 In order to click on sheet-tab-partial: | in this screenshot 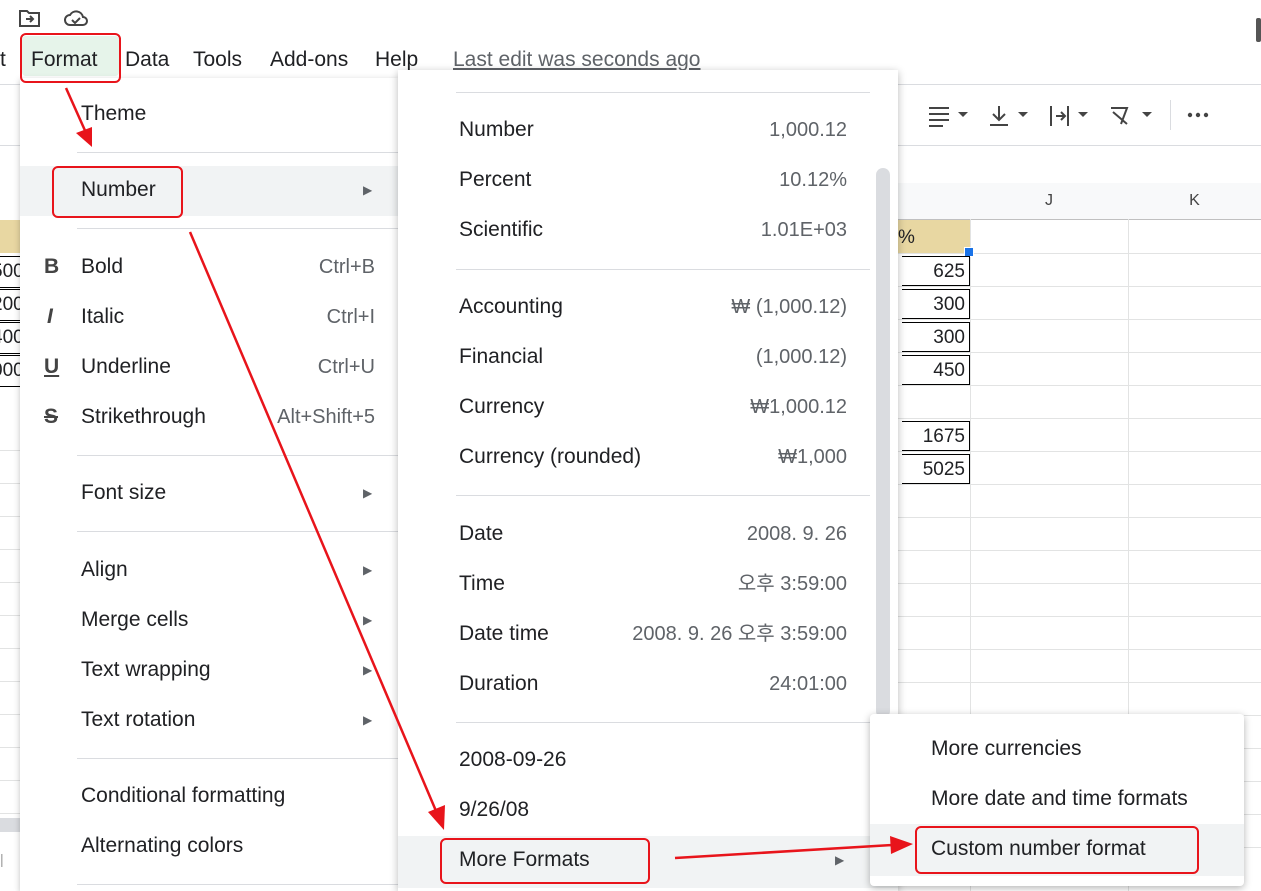, I will do `click(2, 859)`.